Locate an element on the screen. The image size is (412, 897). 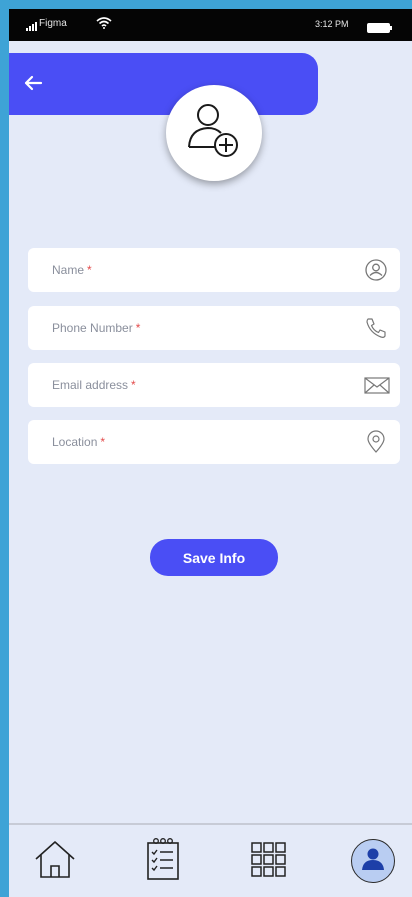
email-field-label: Email address * is located at coordinates (94, 385).